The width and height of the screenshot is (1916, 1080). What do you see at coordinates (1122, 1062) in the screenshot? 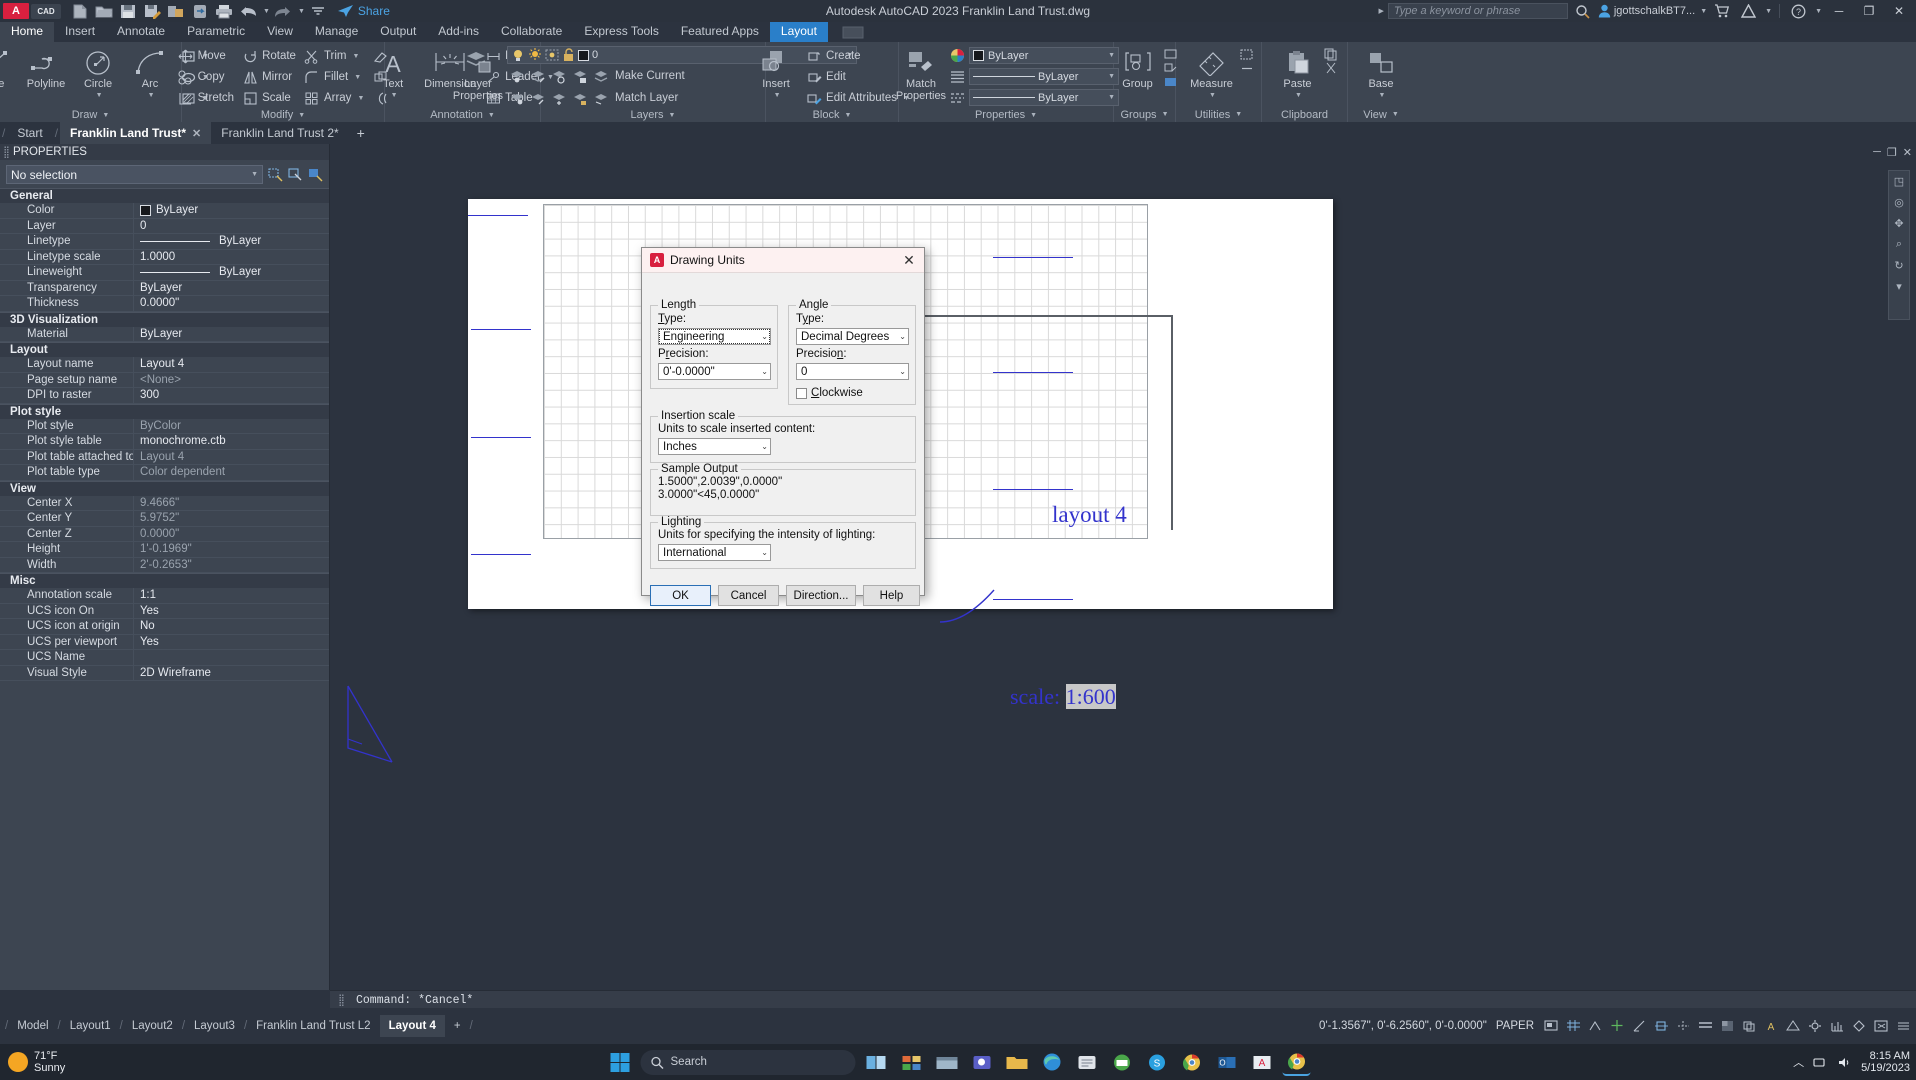
I see `mail-icon` at bounding box center [1122, 1062].